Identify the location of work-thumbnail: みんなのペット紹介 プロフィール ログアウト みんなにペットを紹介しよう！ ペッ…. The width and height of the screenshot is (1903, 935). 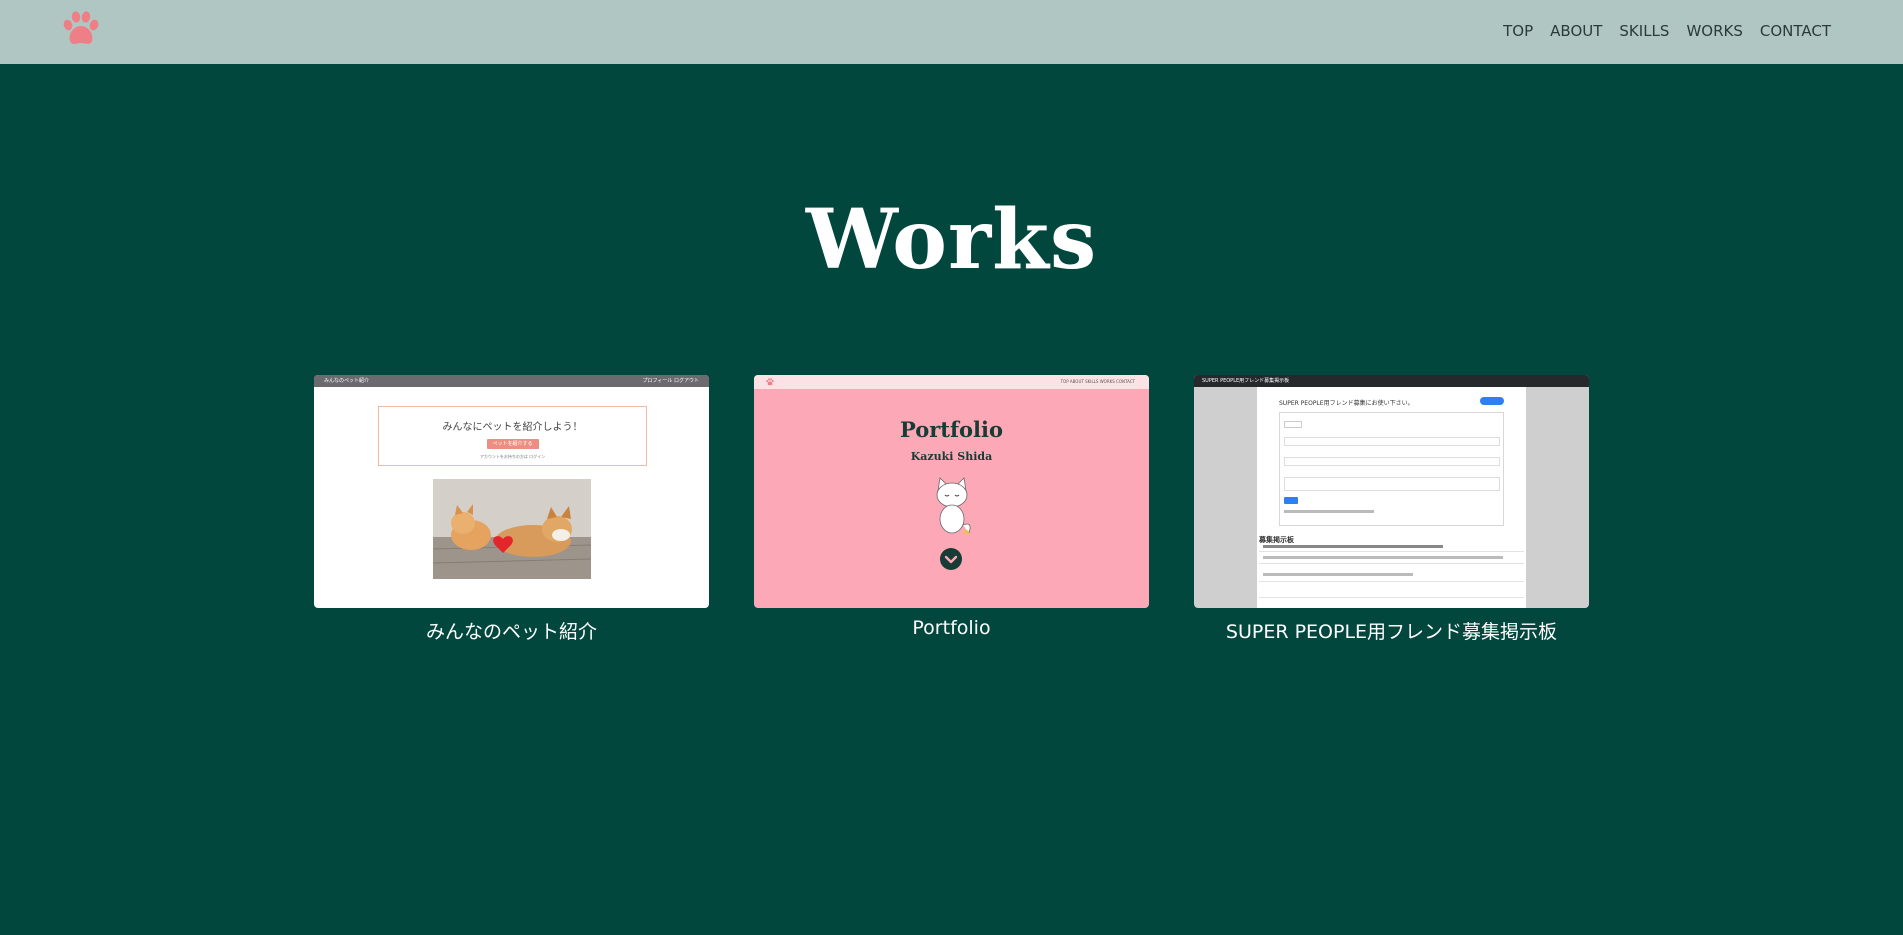
(511, 491).